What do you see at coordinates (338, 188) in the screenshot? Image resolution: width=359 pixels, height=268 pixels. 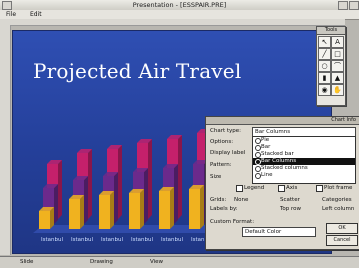 I see `plot-frame-label: Plot frame` at bounding box center [338, 188].